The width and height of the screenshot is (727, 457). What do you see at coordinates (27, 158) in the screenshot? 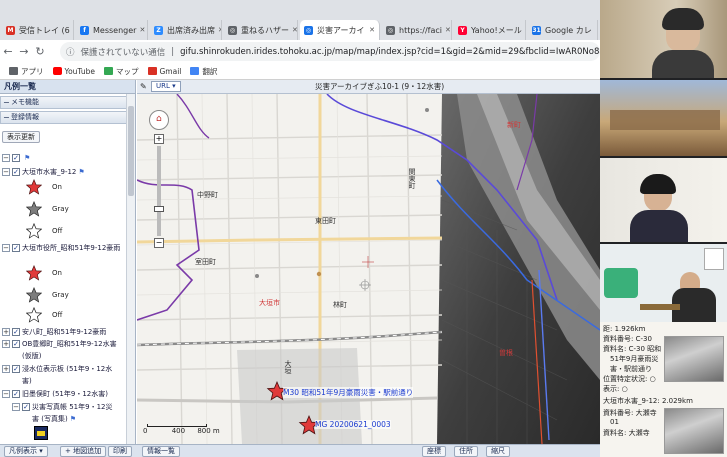
I see `flag-icon: ⚑` at bounding box center [27, 158].